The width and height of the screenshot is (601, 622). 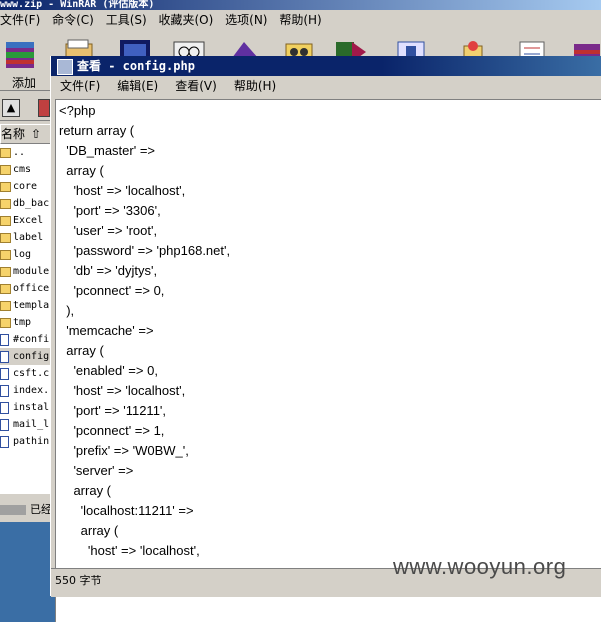 I want to click on file-list-item-name: label, so click(x=28, y=237).